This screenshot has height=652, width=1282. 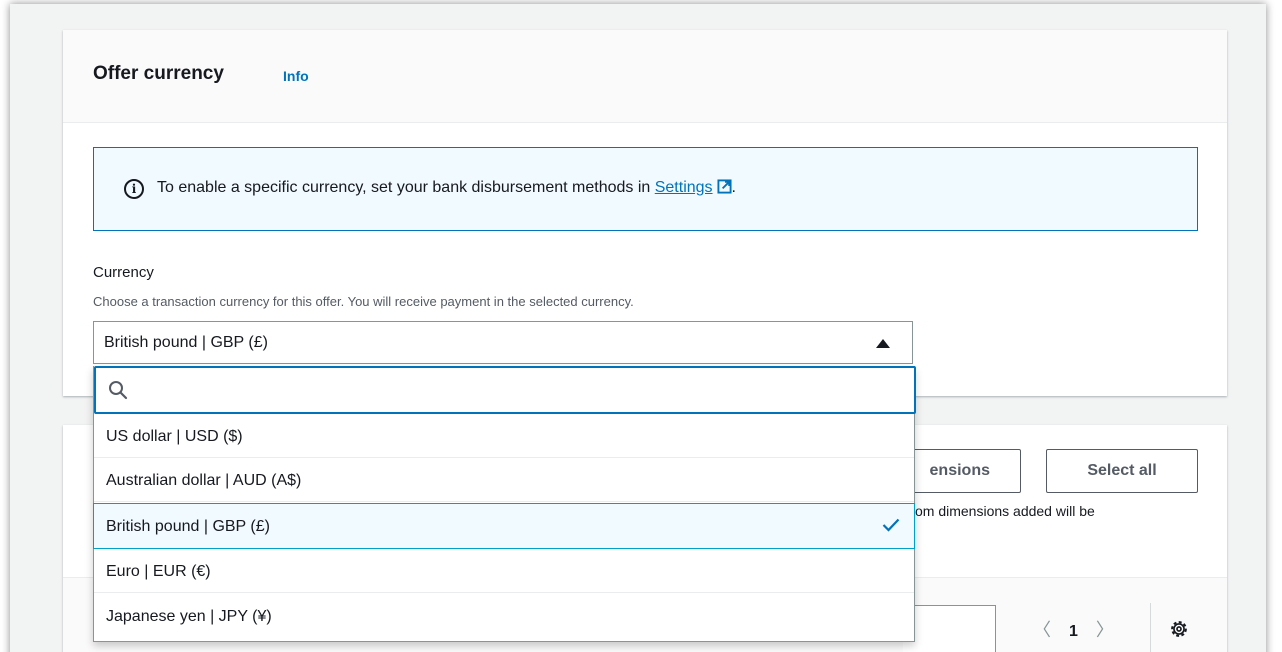 What do you see at coordinates (733, 187) in the screenshot?
I see `alert-text-after: .` at bounding box center [733, 187].